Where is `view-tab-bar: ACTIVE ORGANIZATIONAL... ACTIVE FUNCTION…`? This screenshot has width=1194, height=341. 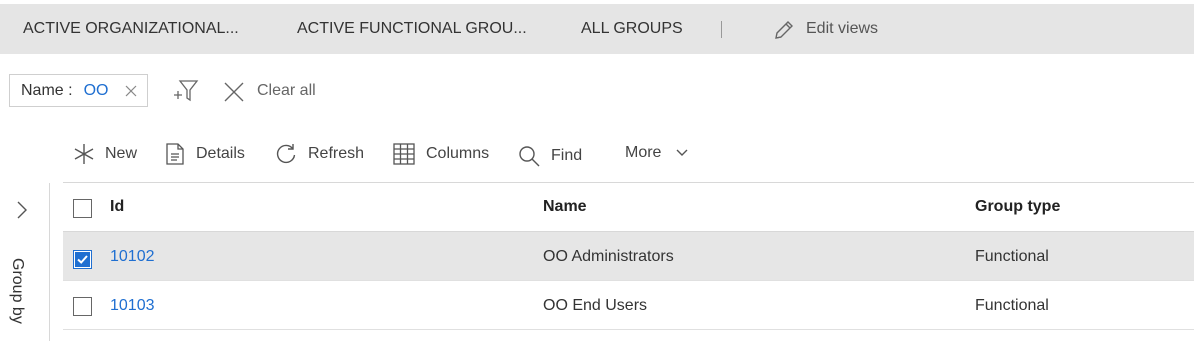
view-tab-bar: ACTIVE ORGANIZATIONAL... ACTIVE FUNCTION… is located at coordinates (597, 29).